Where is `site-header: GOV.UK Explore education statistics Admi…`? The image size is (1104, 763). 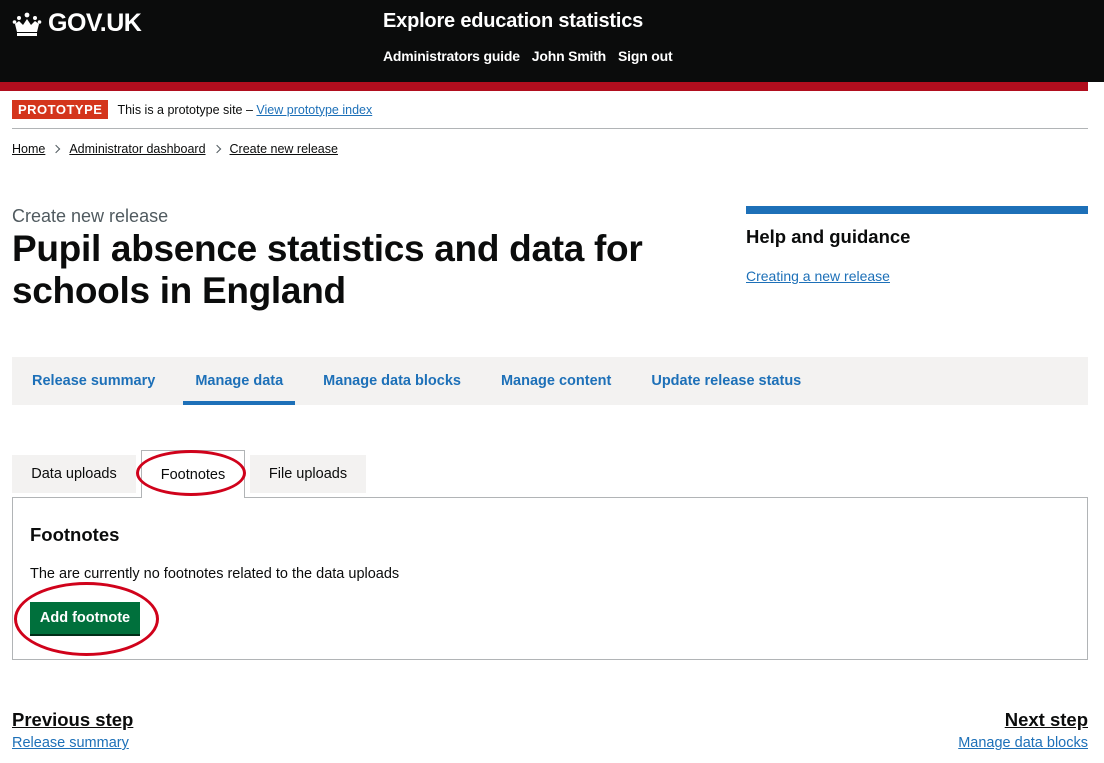 site-header: GOV.UK Explore education statistics Admi… is located at coordinates (552, 41).